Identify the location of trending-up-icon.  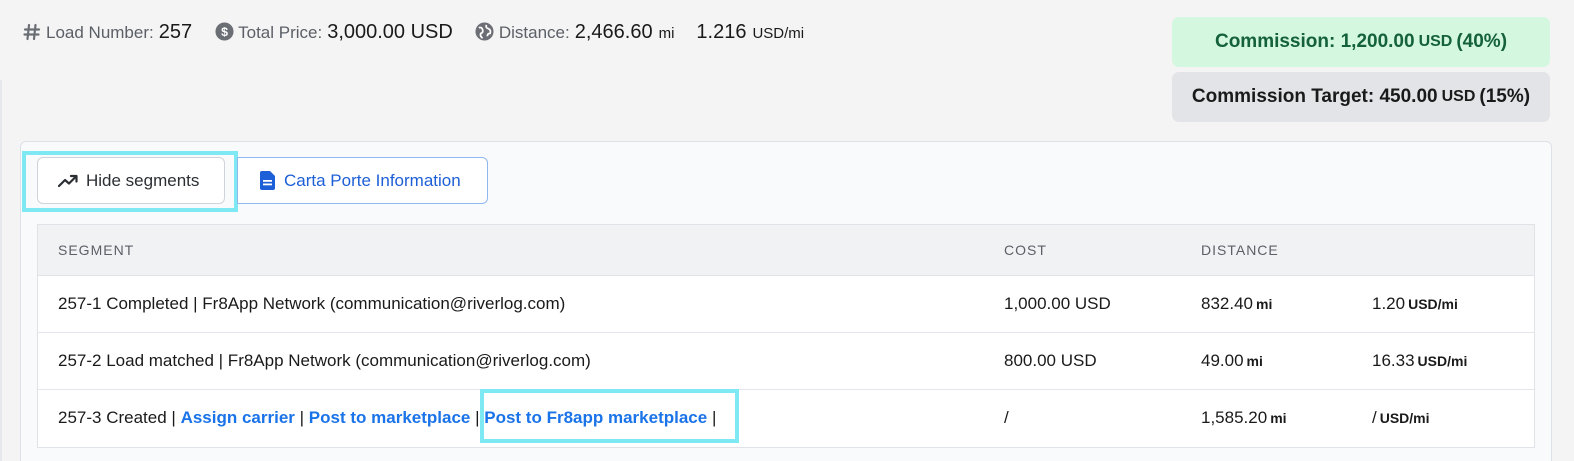
(68, 181).